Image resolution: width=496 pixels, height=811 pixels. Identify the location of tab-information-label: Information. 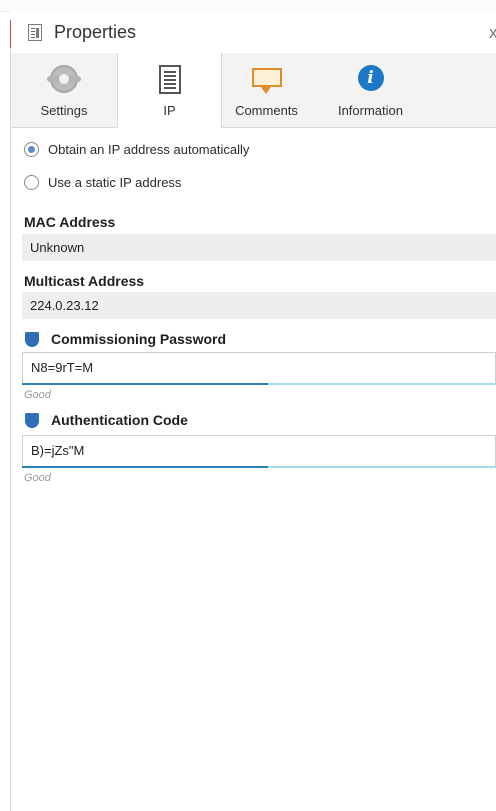
(370, 110).